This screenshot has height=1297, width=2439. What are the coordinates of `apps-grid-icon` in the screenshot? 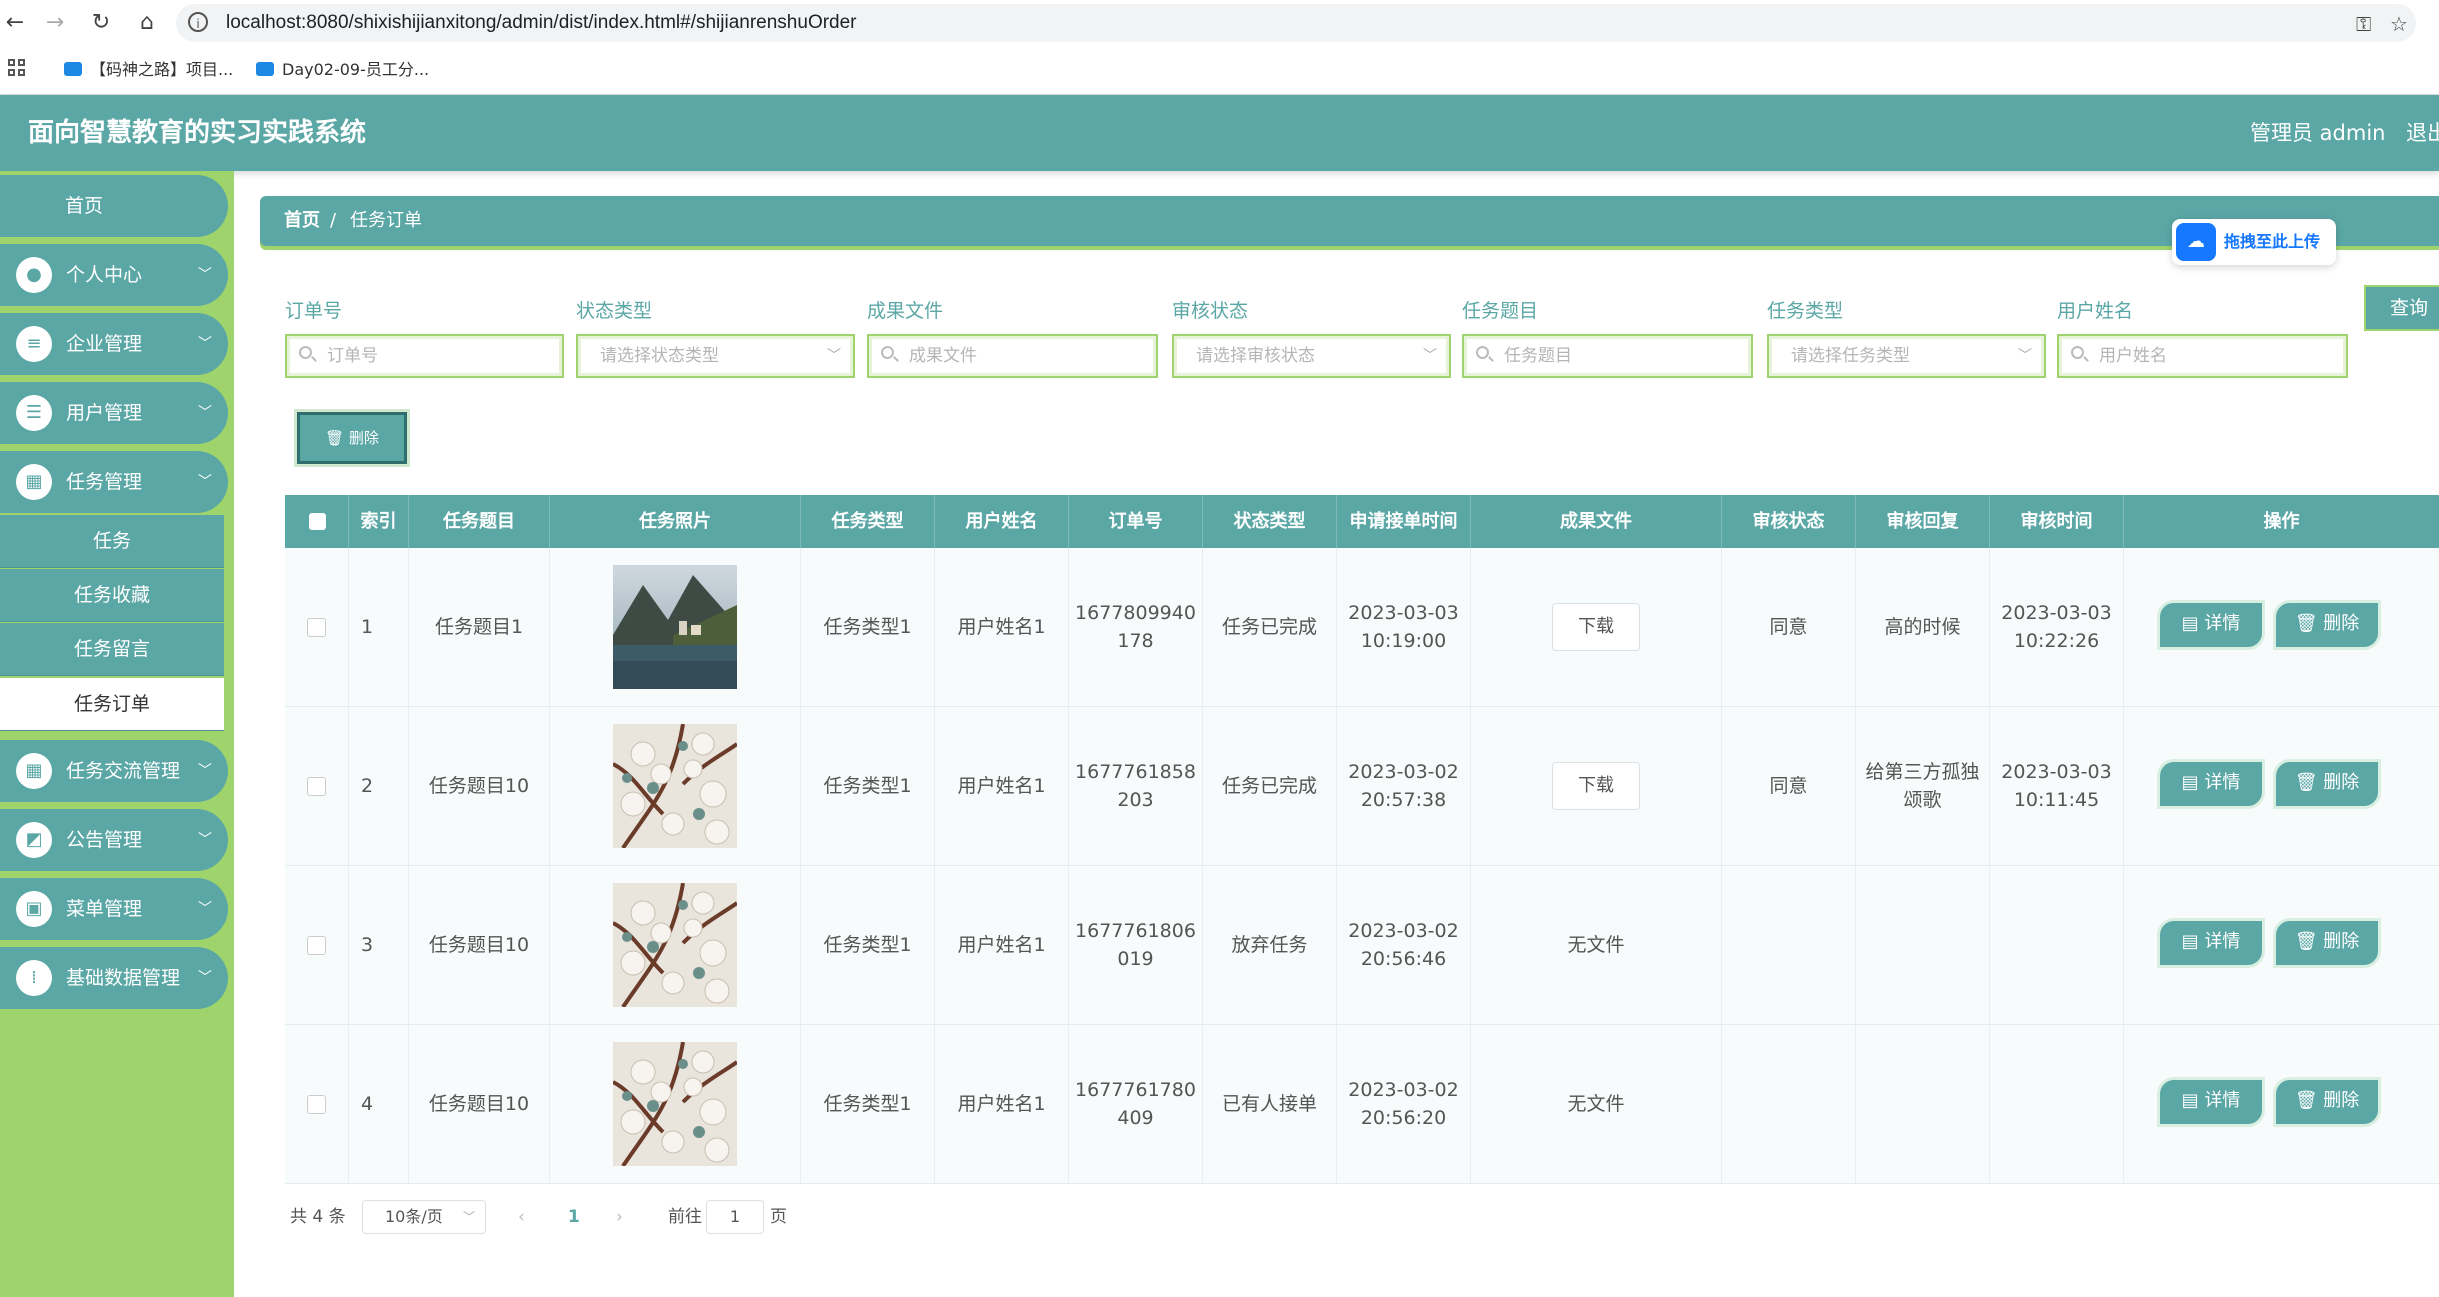 It's located at (17, 68).